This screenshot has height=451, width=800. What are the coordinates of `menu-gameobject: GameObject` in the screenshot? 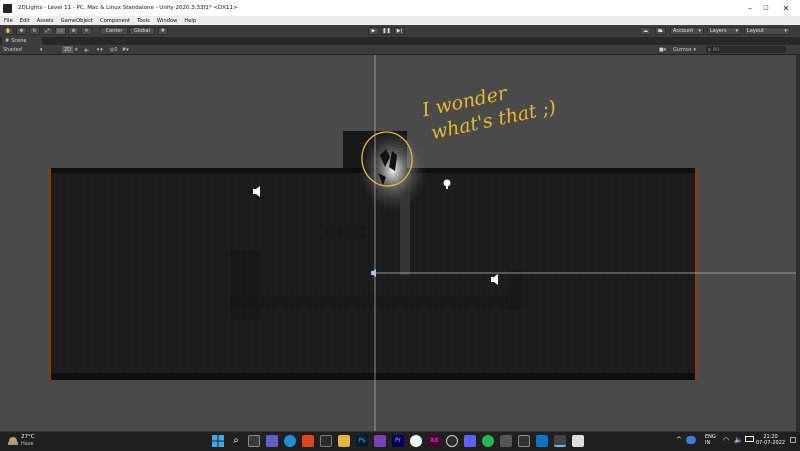 It's located at (77, 21).